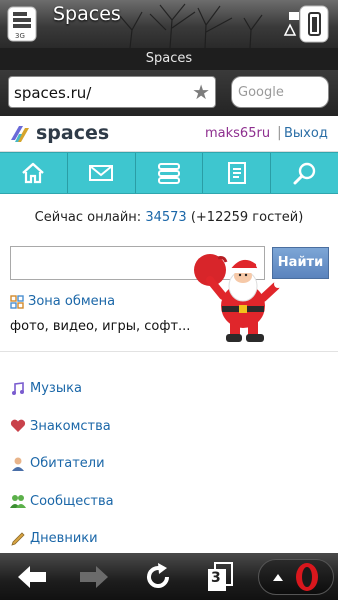 The height and width of the screenshot is (600, 338). Describe the element at coordinates (169, 59) in the screenshot. I see `browser-tab-title: Spaces` at that location.